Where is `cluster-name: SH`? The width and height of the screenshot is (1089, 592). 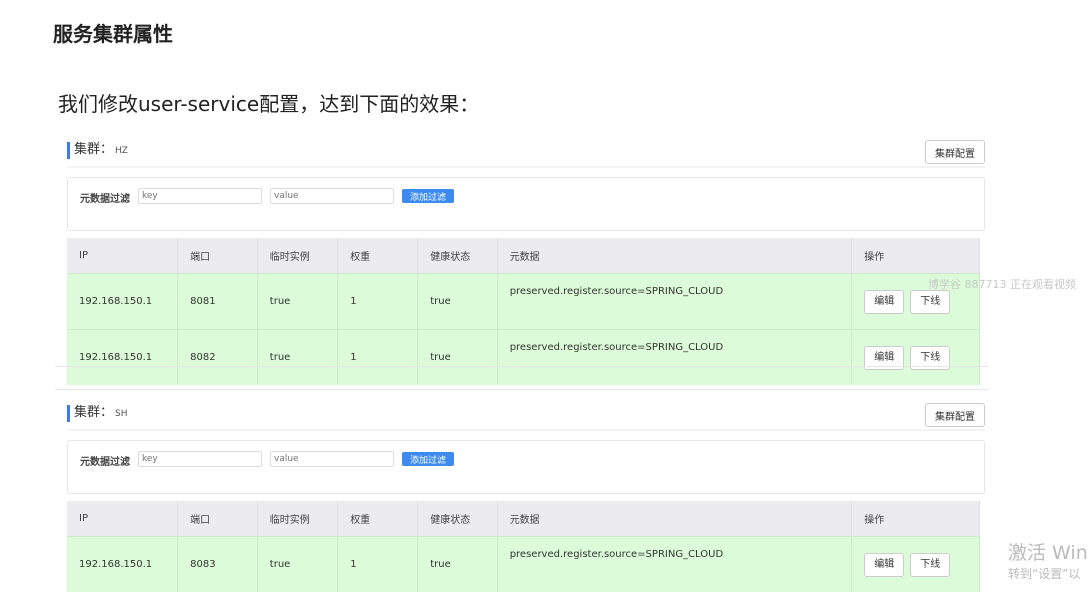 cluster-name: SH is located at coordinates (121, 414).